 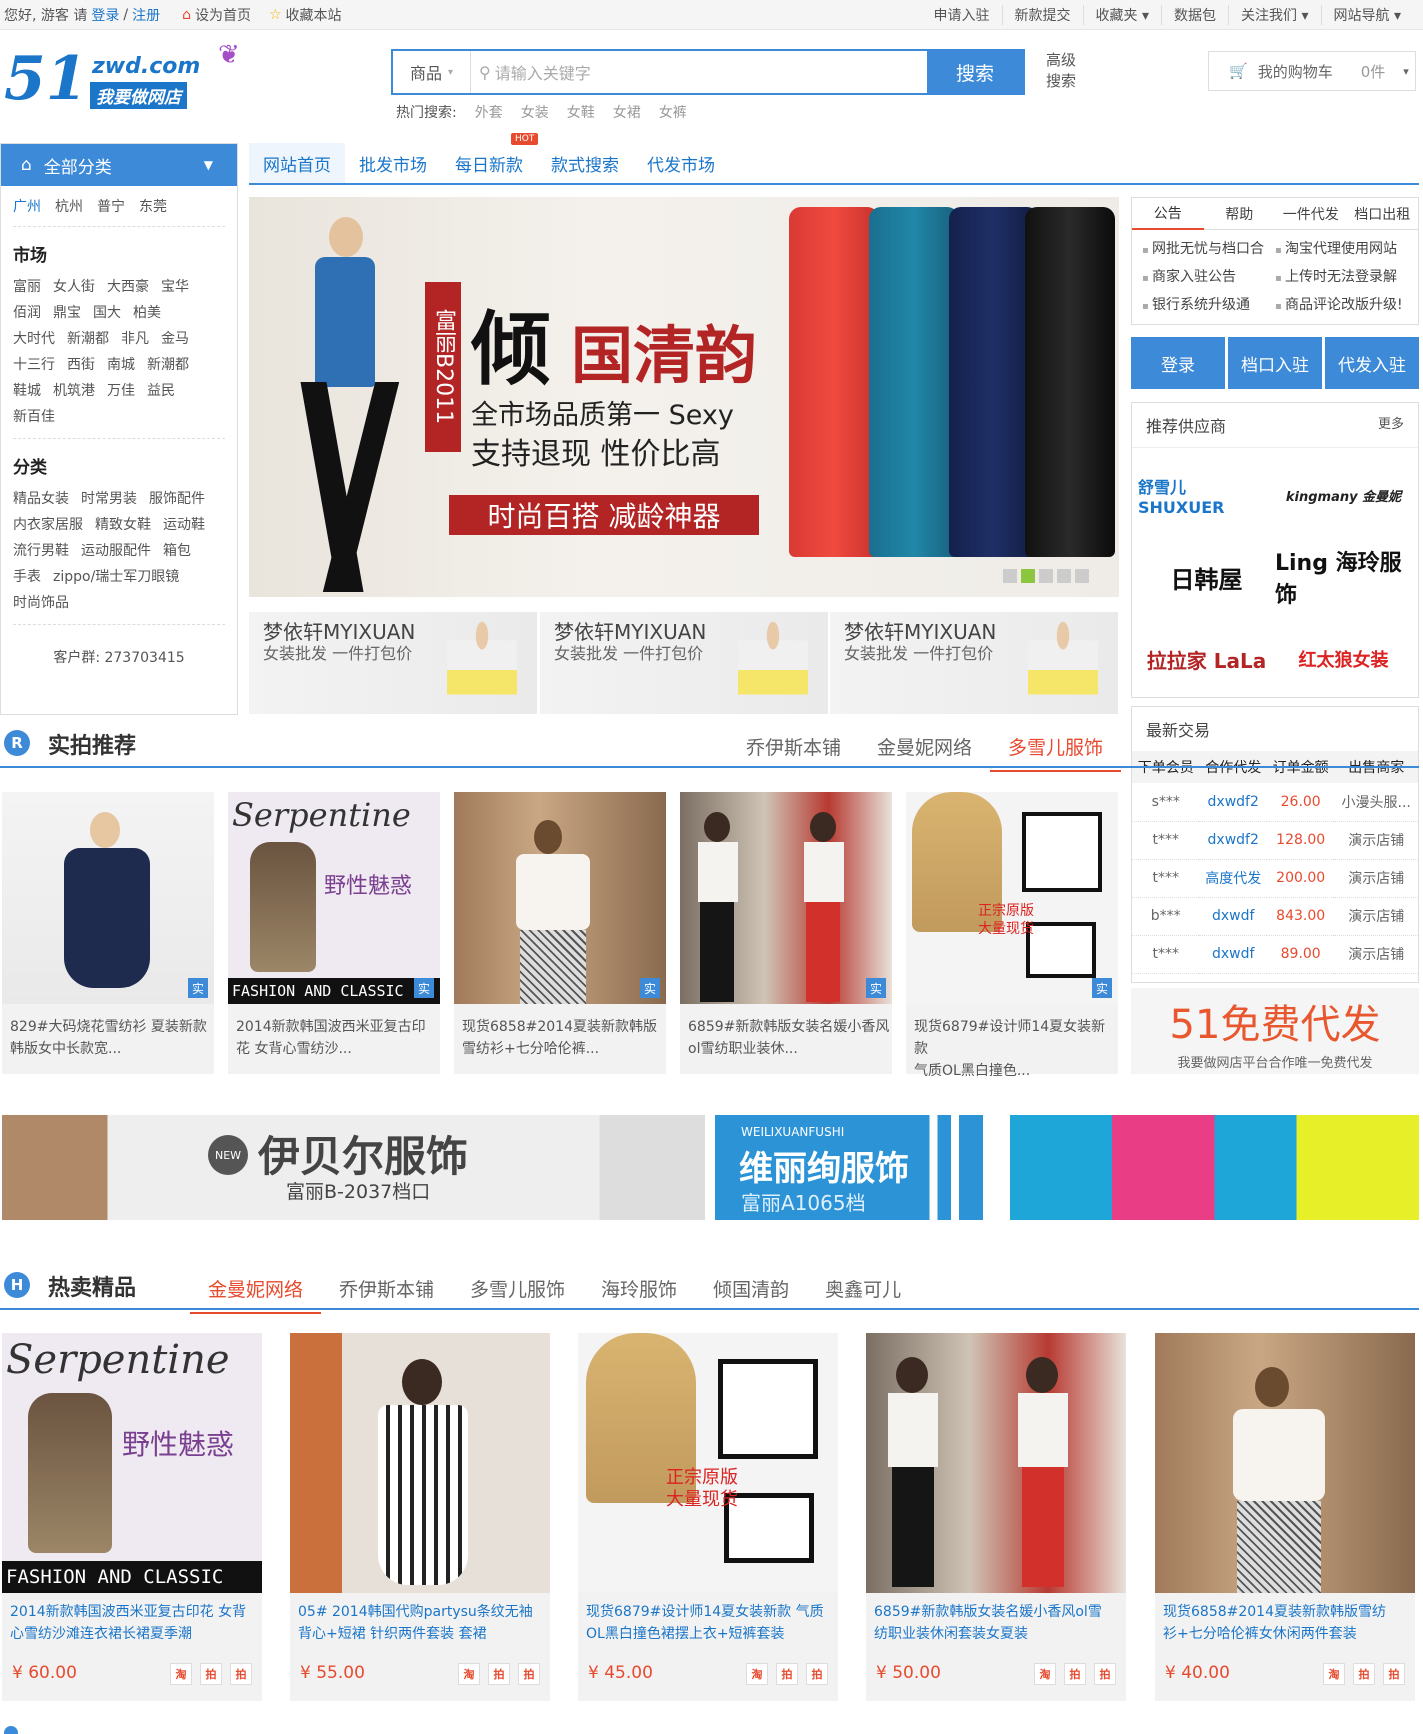 What do you see at coordinates (223, 15) in the screenshot?
I see `set-home-link: 设为首页` at bounding box center [223, 15].